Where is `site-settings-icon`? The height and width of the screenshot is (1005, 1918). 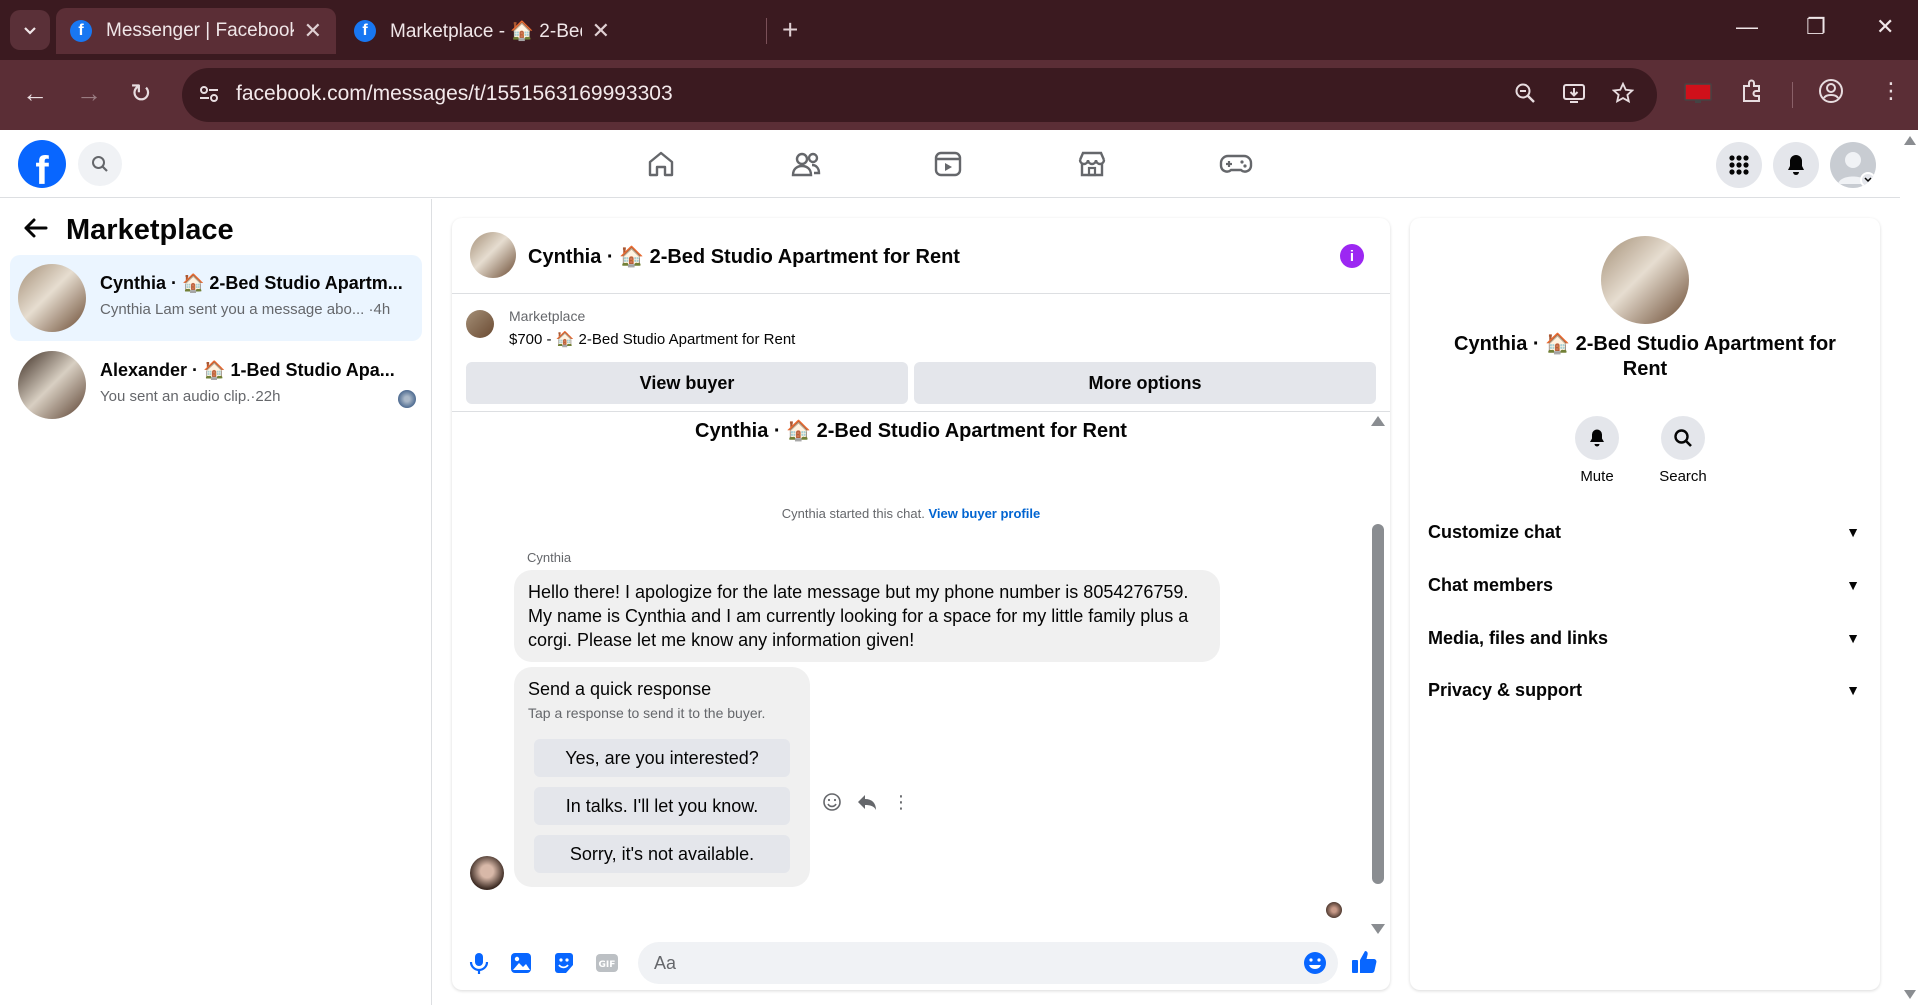 site-settings-icon is located at coordinates (209, 94).